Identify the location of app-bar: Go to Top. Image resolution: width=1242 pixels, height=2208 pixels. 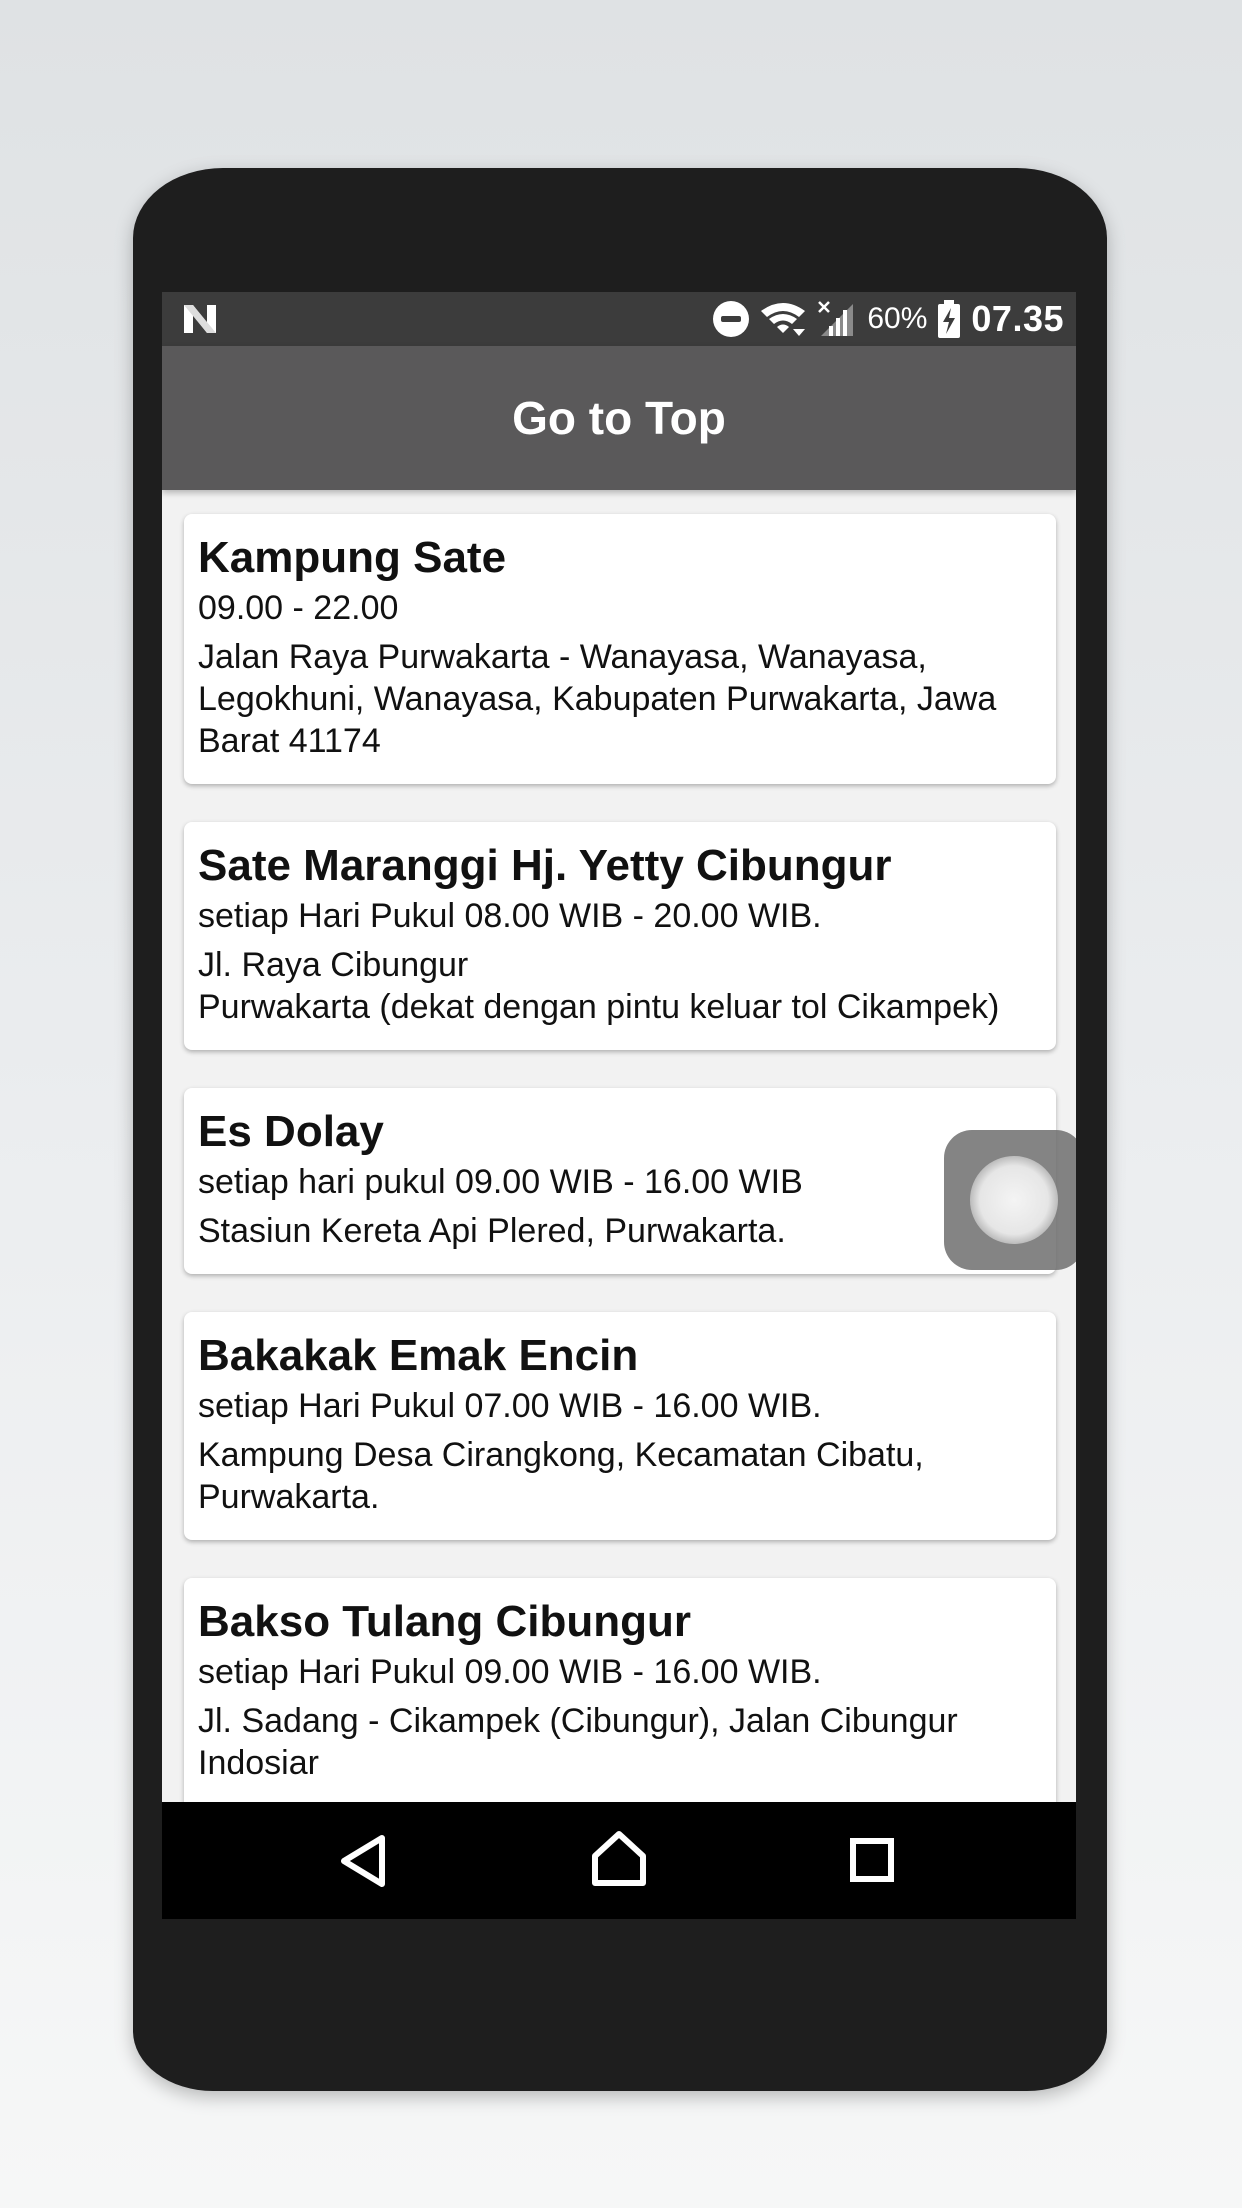
(619, 418).